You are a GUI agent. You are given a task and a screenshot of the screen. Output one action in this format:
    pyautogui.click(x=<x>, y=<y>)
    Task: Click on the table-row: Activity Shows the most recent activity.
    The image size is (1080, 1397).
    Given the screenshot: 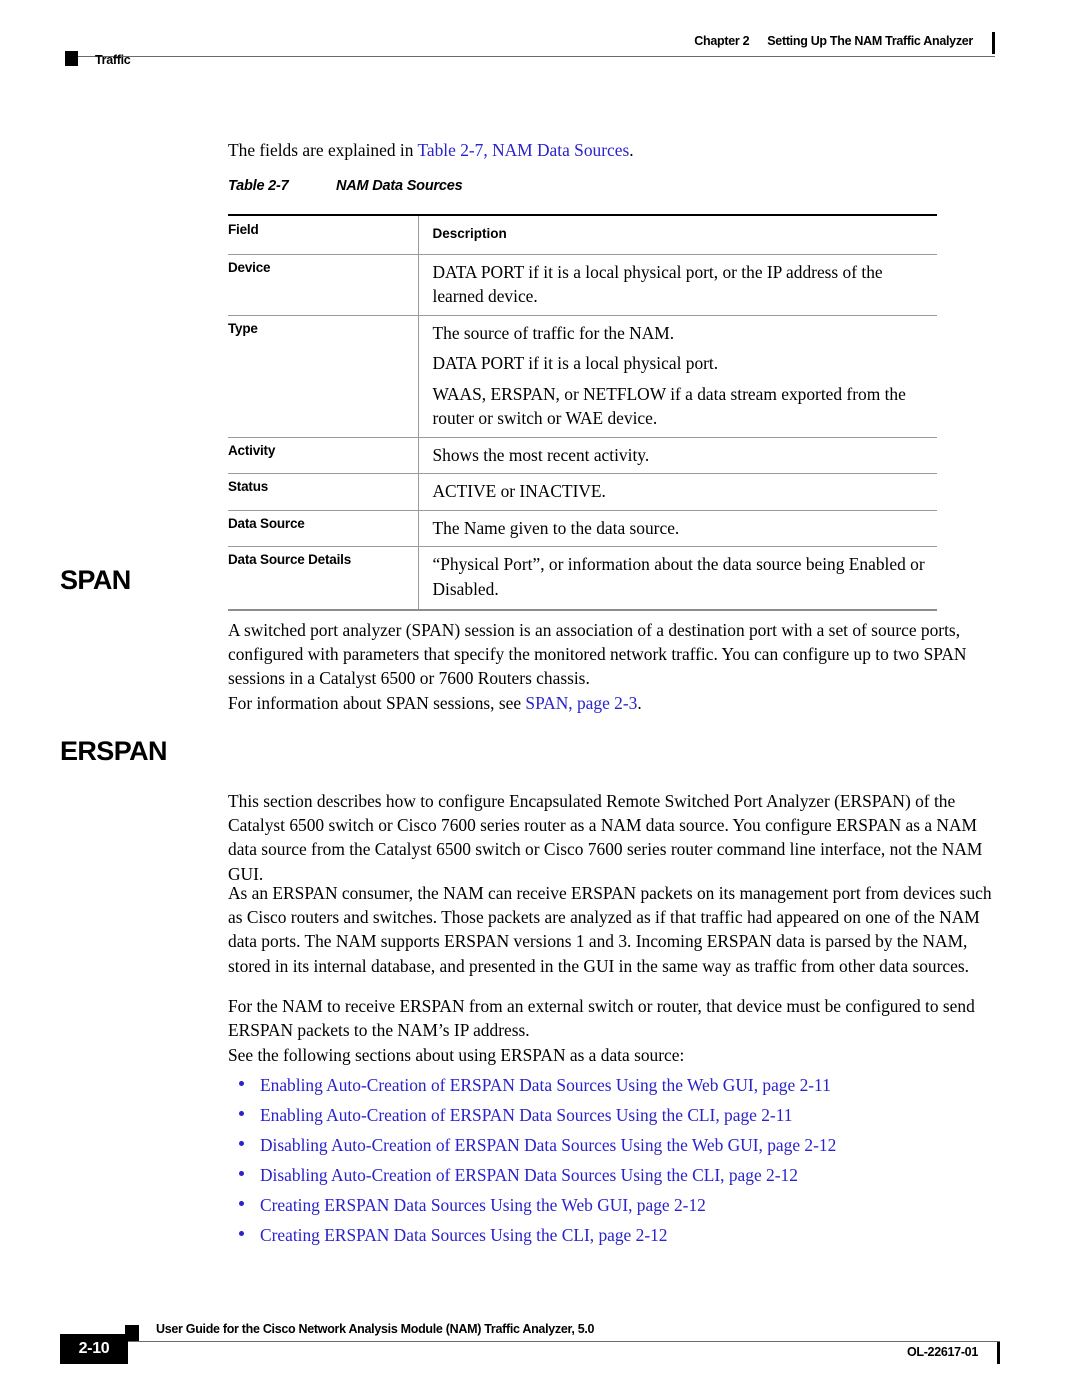 What is the action you would take?
    pyautogui.click(x=582, y=455)
    